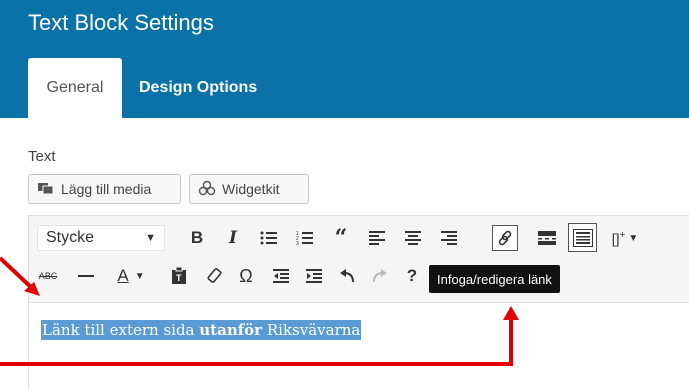 The image size is (689, 389). I want to click on annotation-arrowhead-right, so click(511, 313).